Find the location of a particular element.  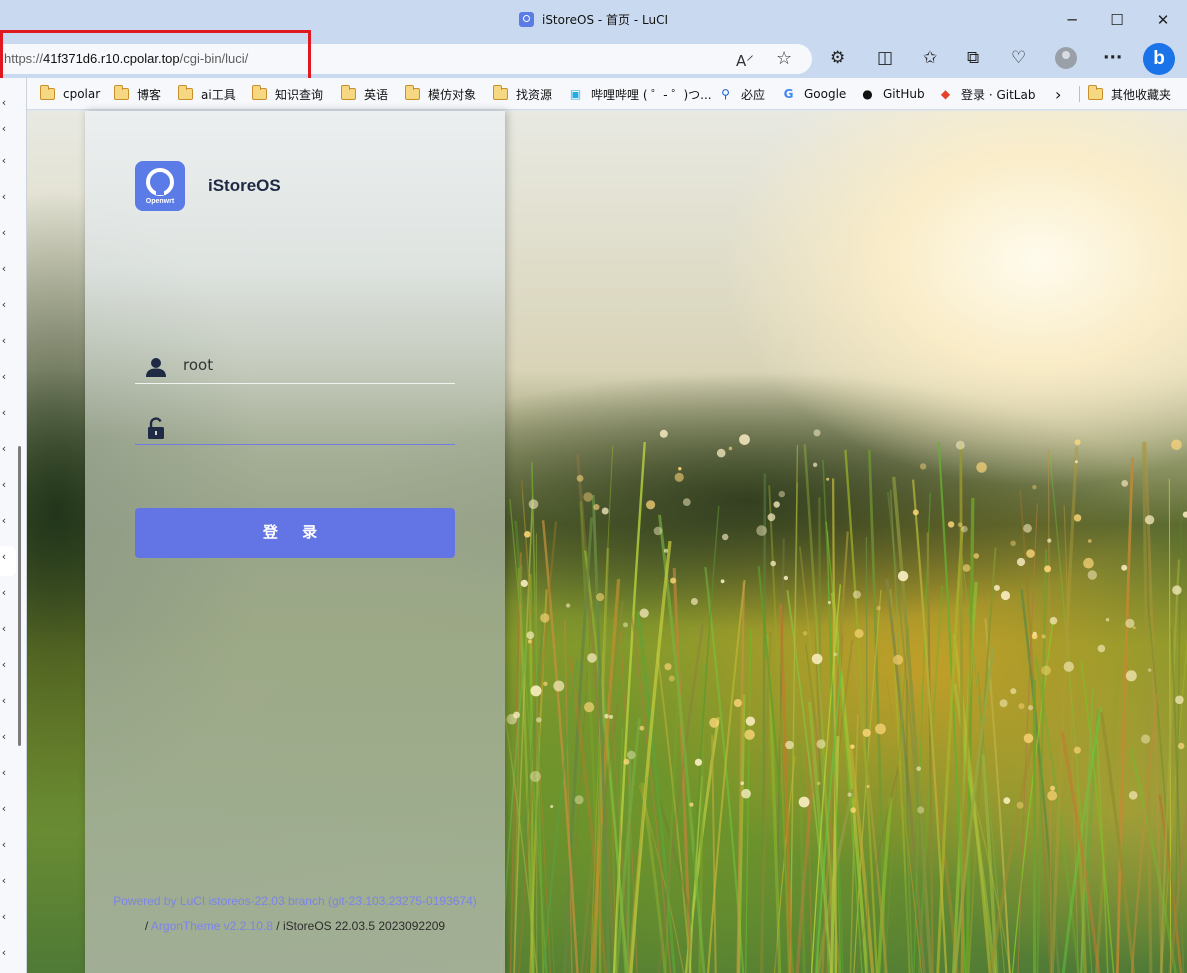

bookmark-blog: 博客 is located at coordinates (137, 94).